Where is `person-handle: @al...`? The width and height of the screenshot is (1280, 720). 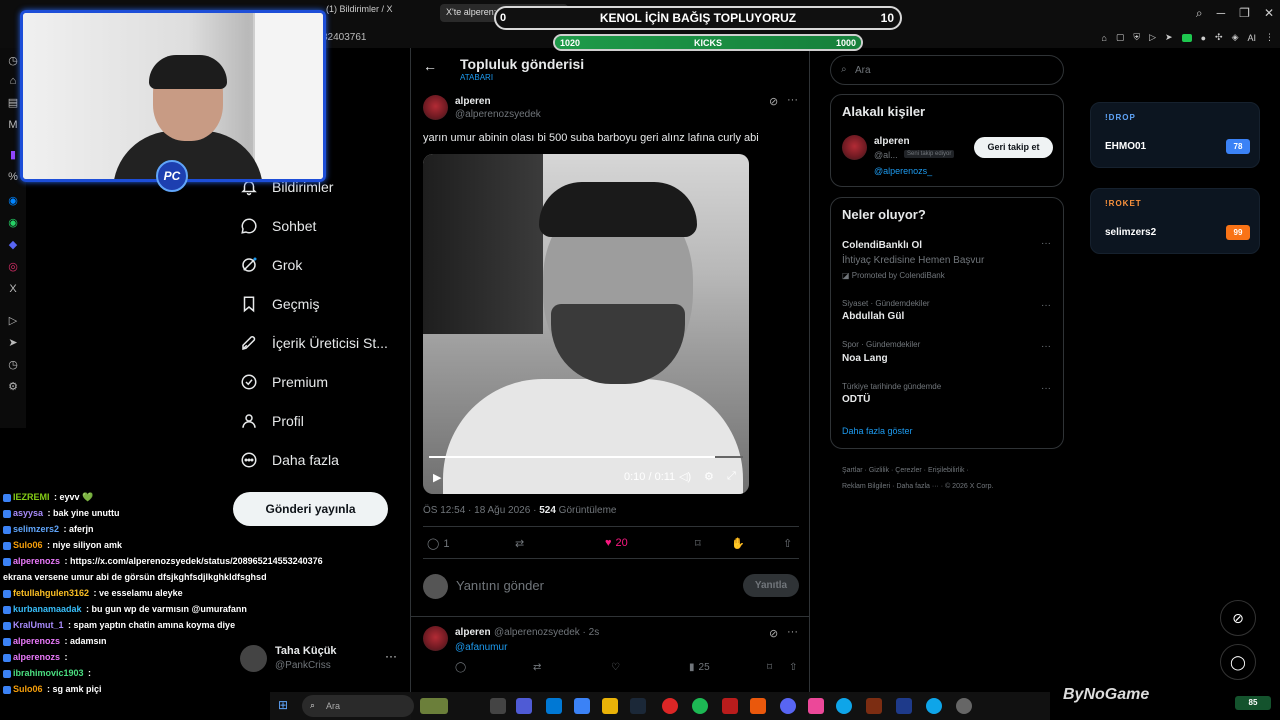
person-handle: @al... is located at coordinates (886, 155).